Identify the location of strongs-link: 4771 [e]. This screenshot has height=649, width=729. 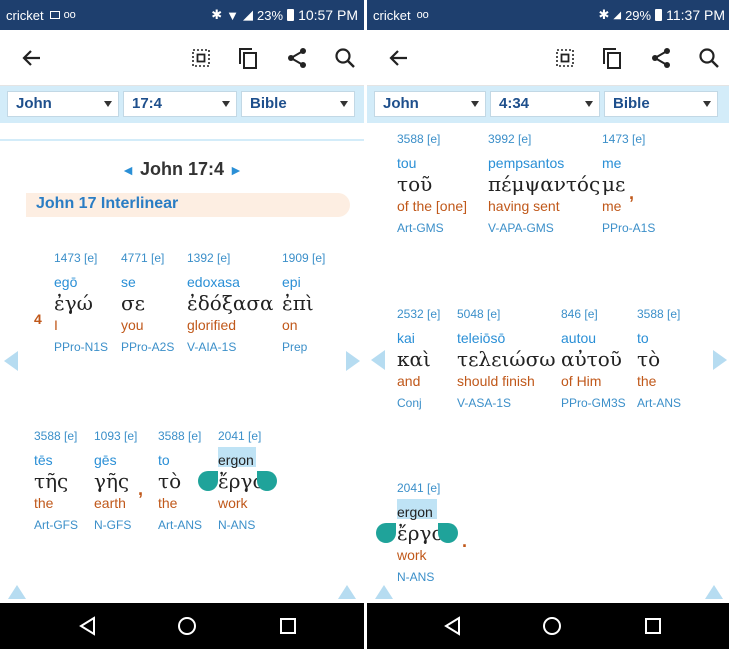
(147, 258).